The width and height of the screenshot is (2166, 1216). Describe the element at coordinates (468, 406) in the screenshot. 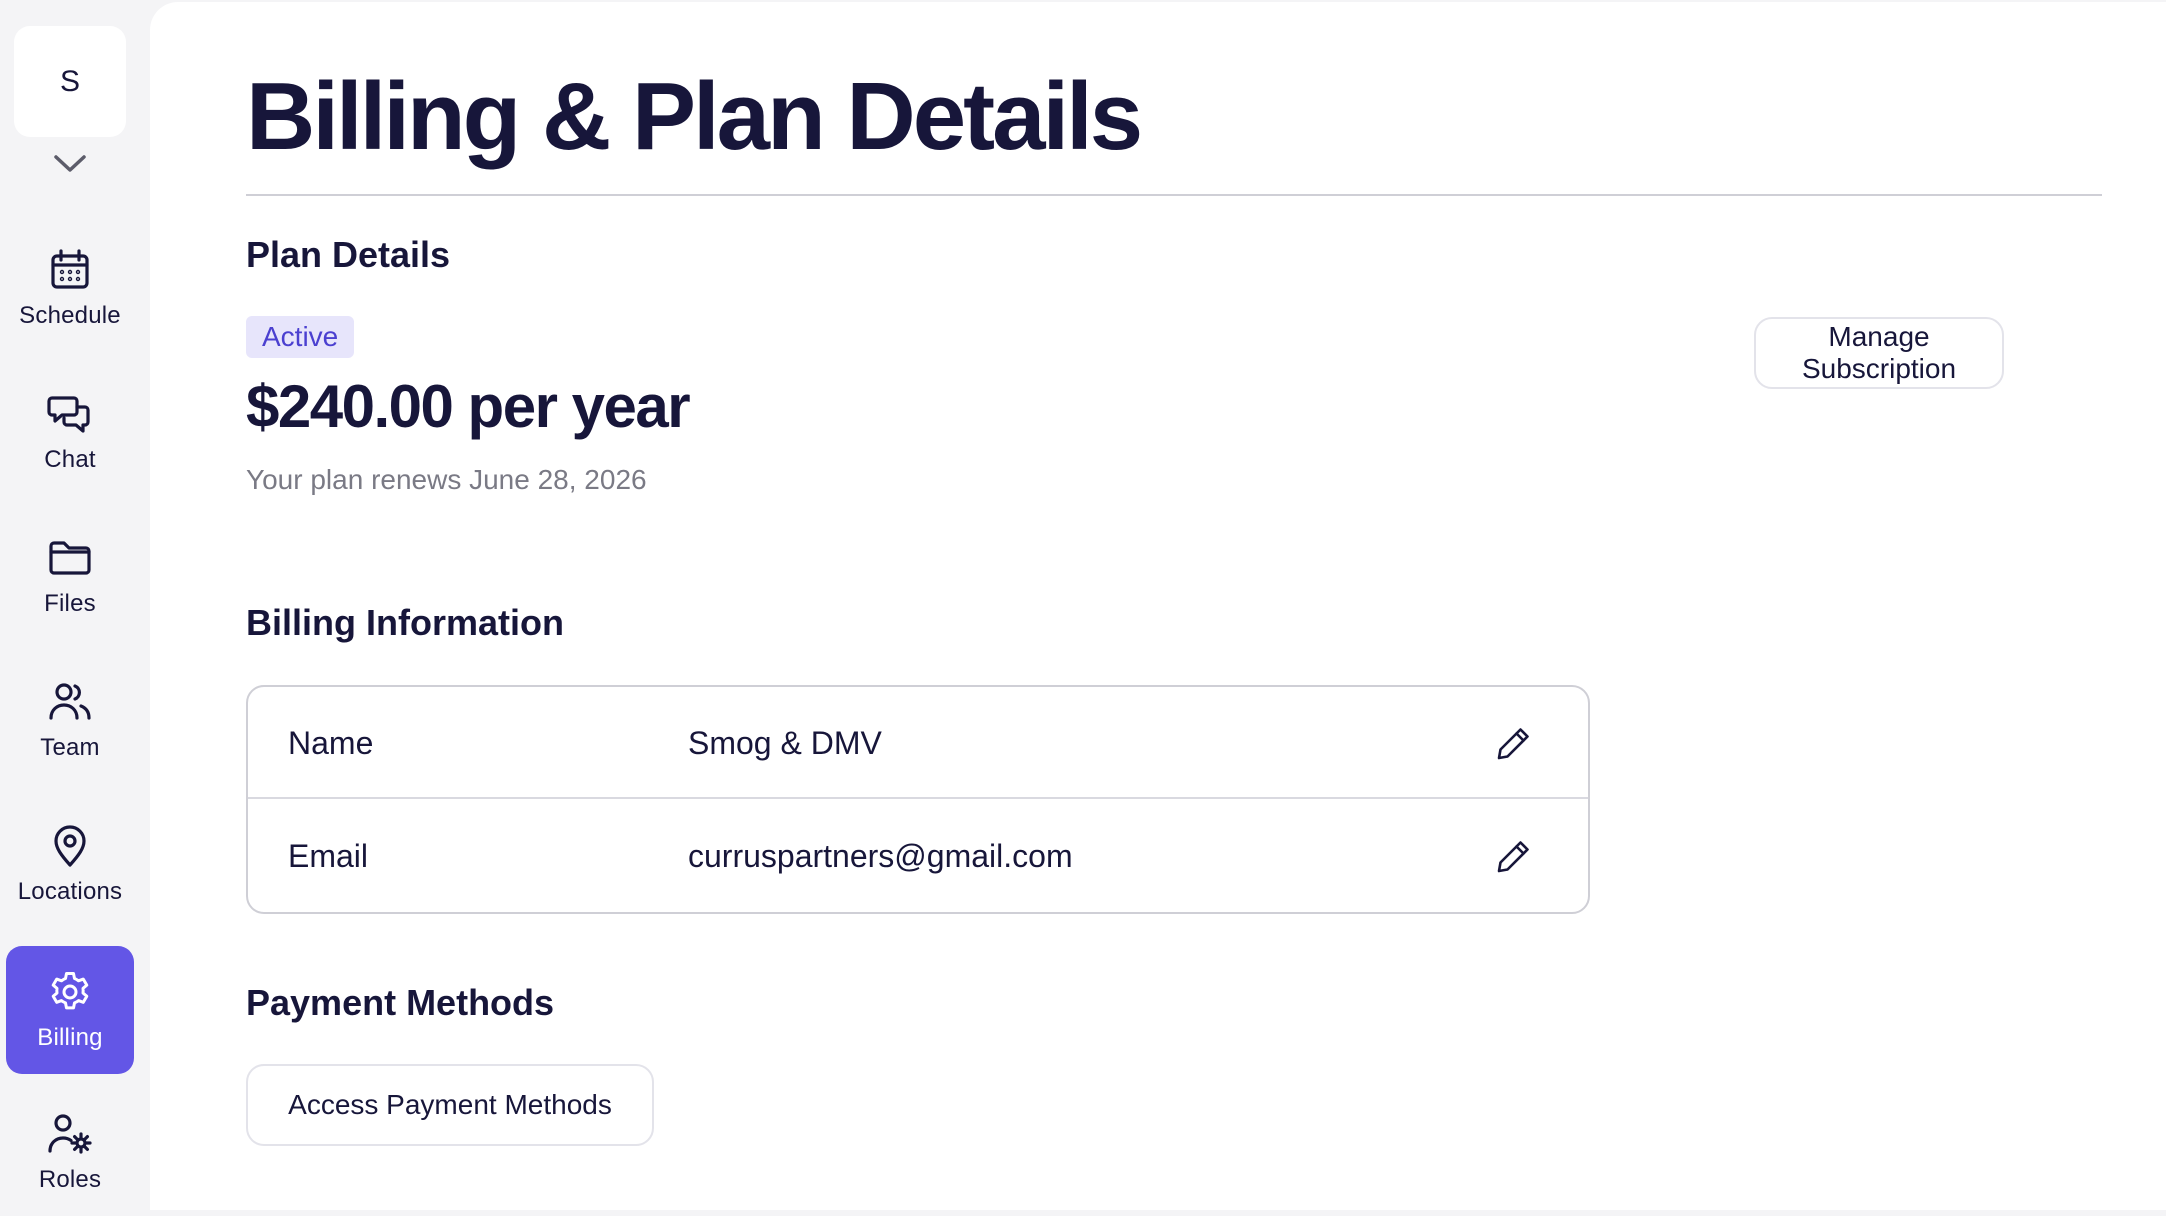

I see `plan-price: $240.00 per year` at that location.